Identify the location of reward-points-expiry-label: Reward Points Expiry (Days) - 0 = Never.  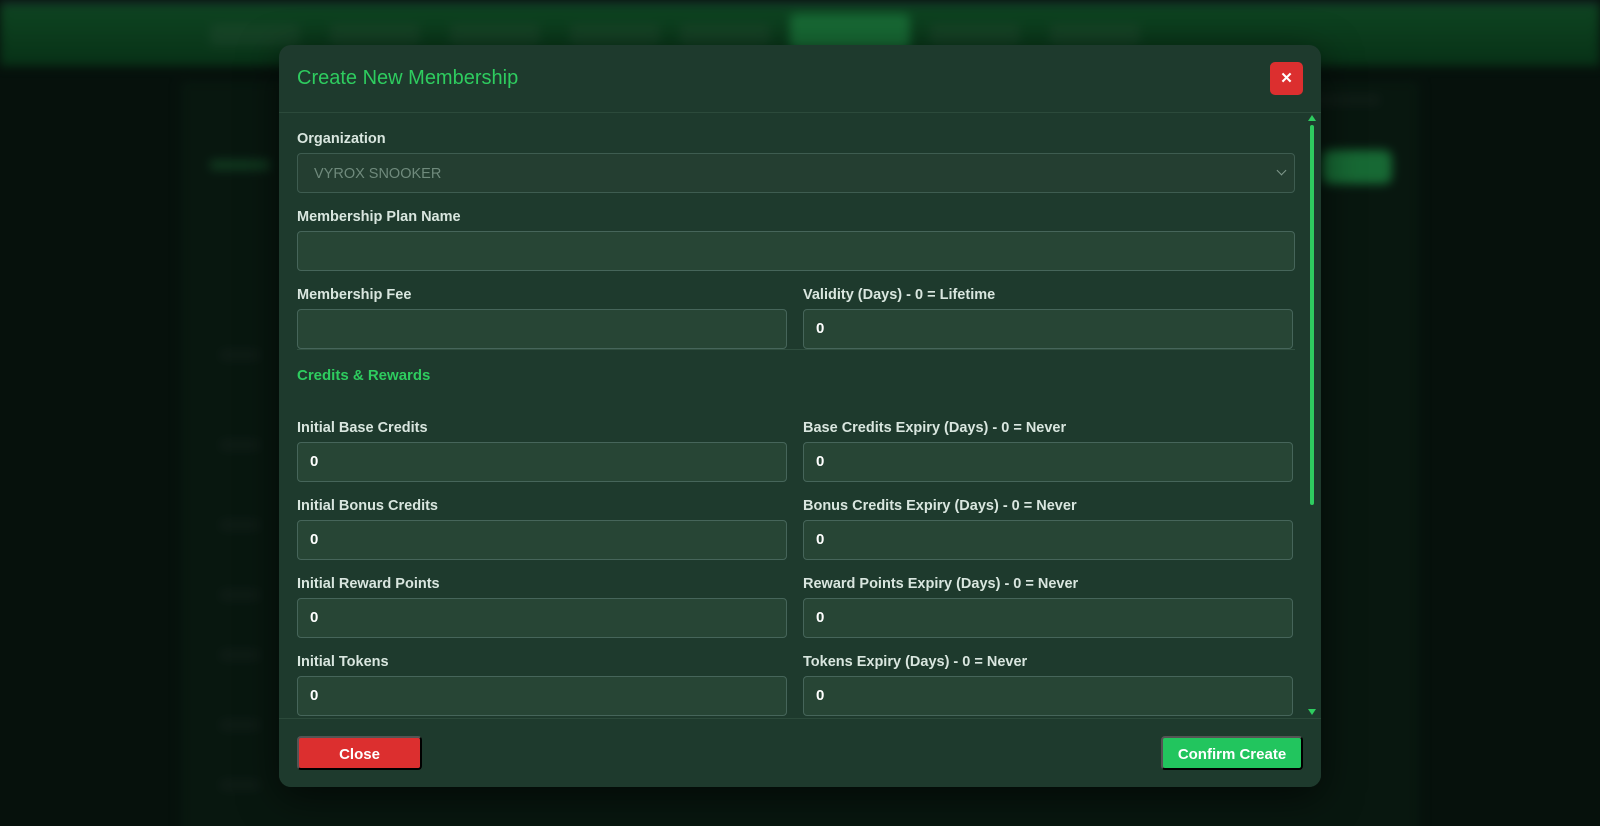
(941, 584).